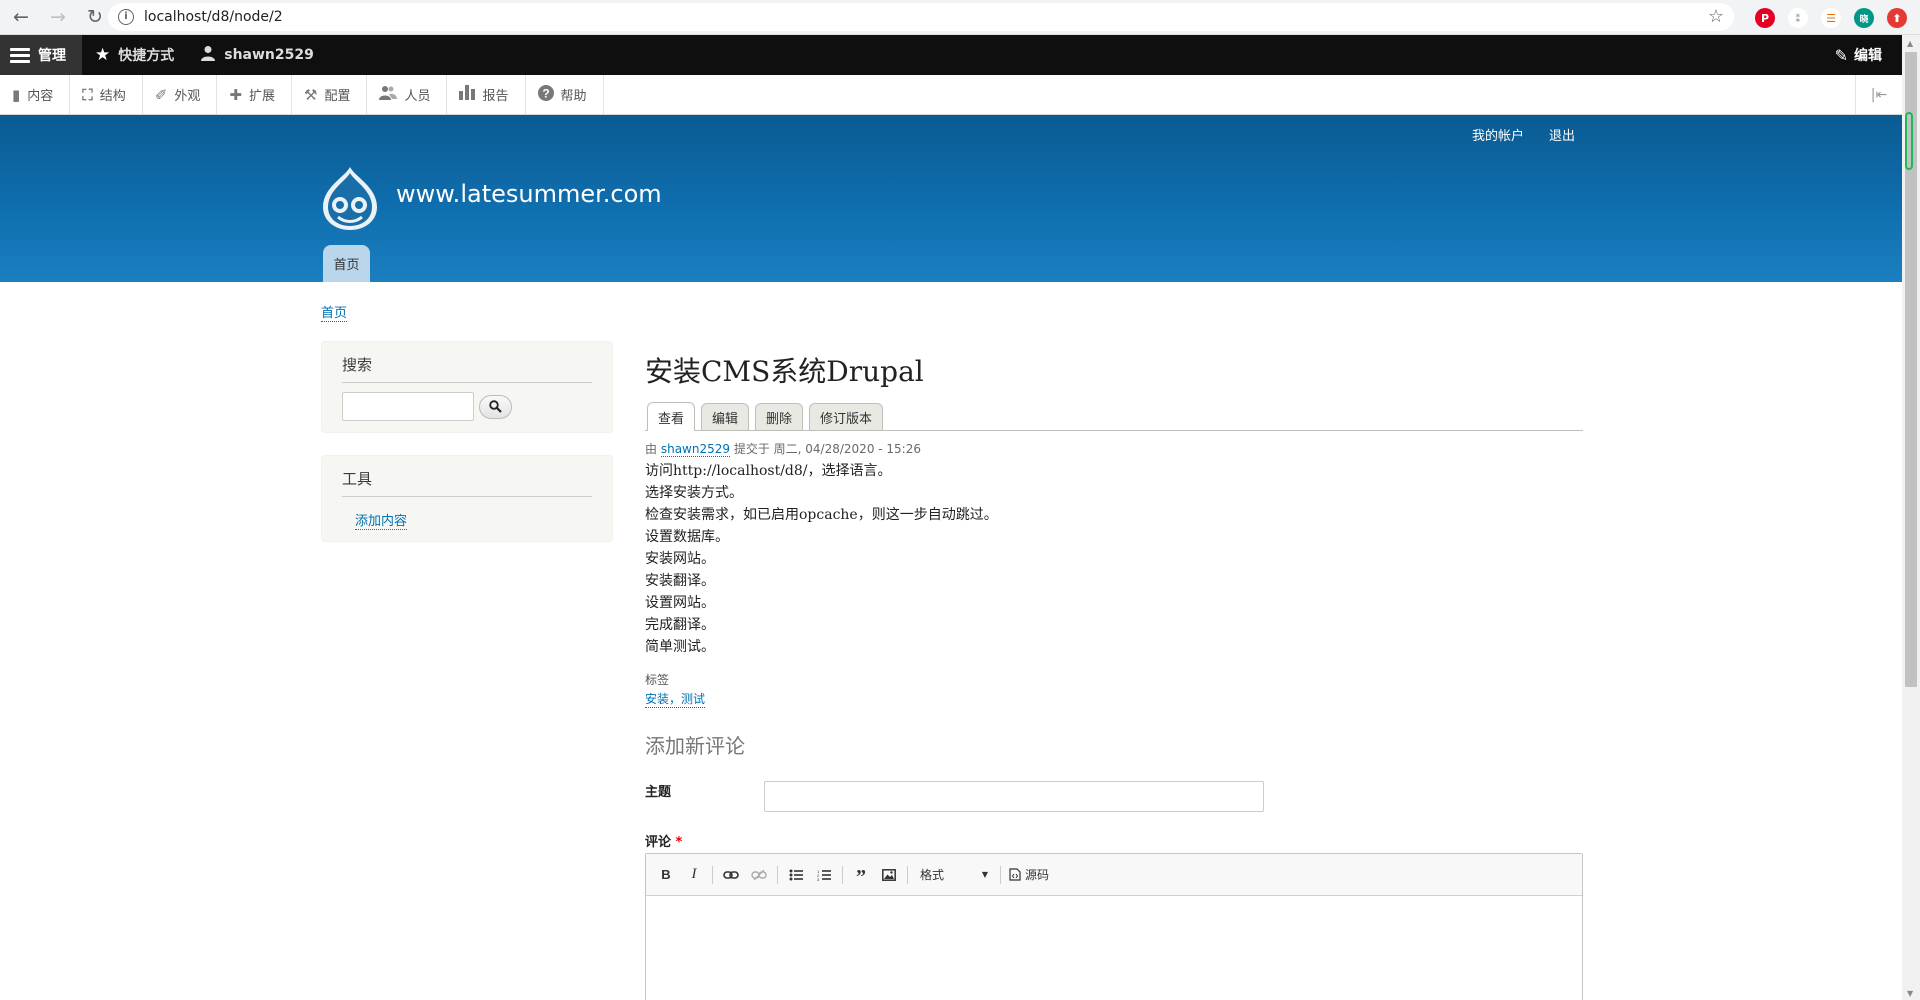 Image resolution: width=1920 pixels, height=1000 pixels. I want to click on tray-item-label: 帮助, so click(573, 96).